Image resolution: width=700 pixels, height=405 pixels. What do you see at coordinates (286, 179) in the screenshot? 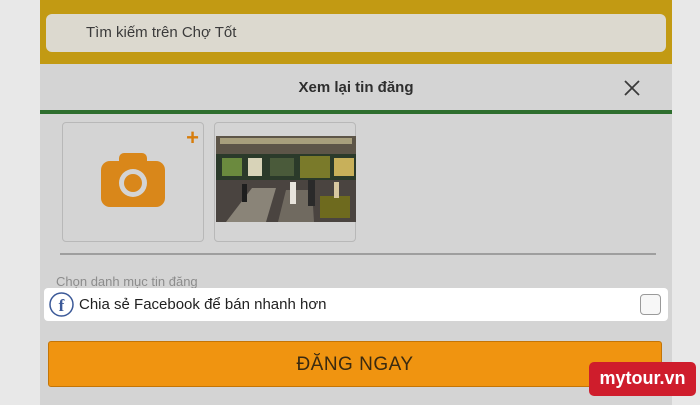
I see `store-photo` at bounding box center [286, 179].